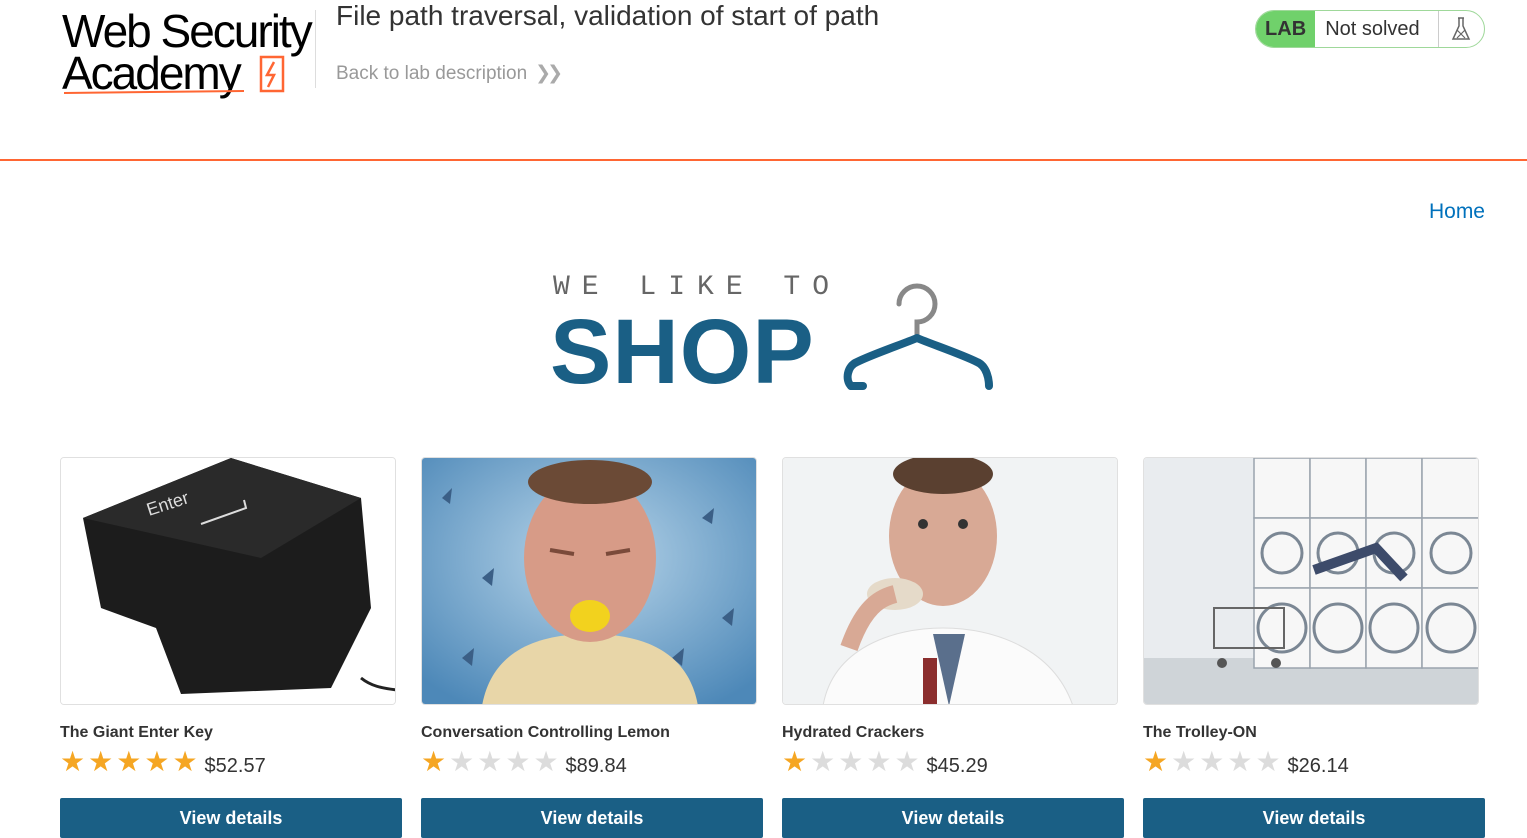 The height and width of the screenshot is (838, 1527). I want to click on product-price: $89.84, so click(596, 765).